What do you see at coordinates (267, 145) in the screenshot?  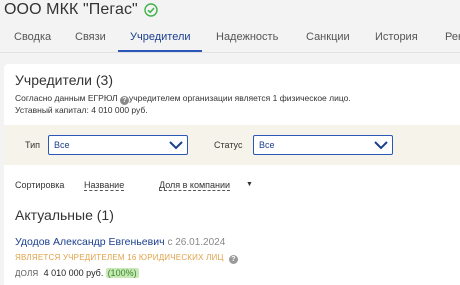 I see `status-select-value: Все` at bounding box center [267, 145].